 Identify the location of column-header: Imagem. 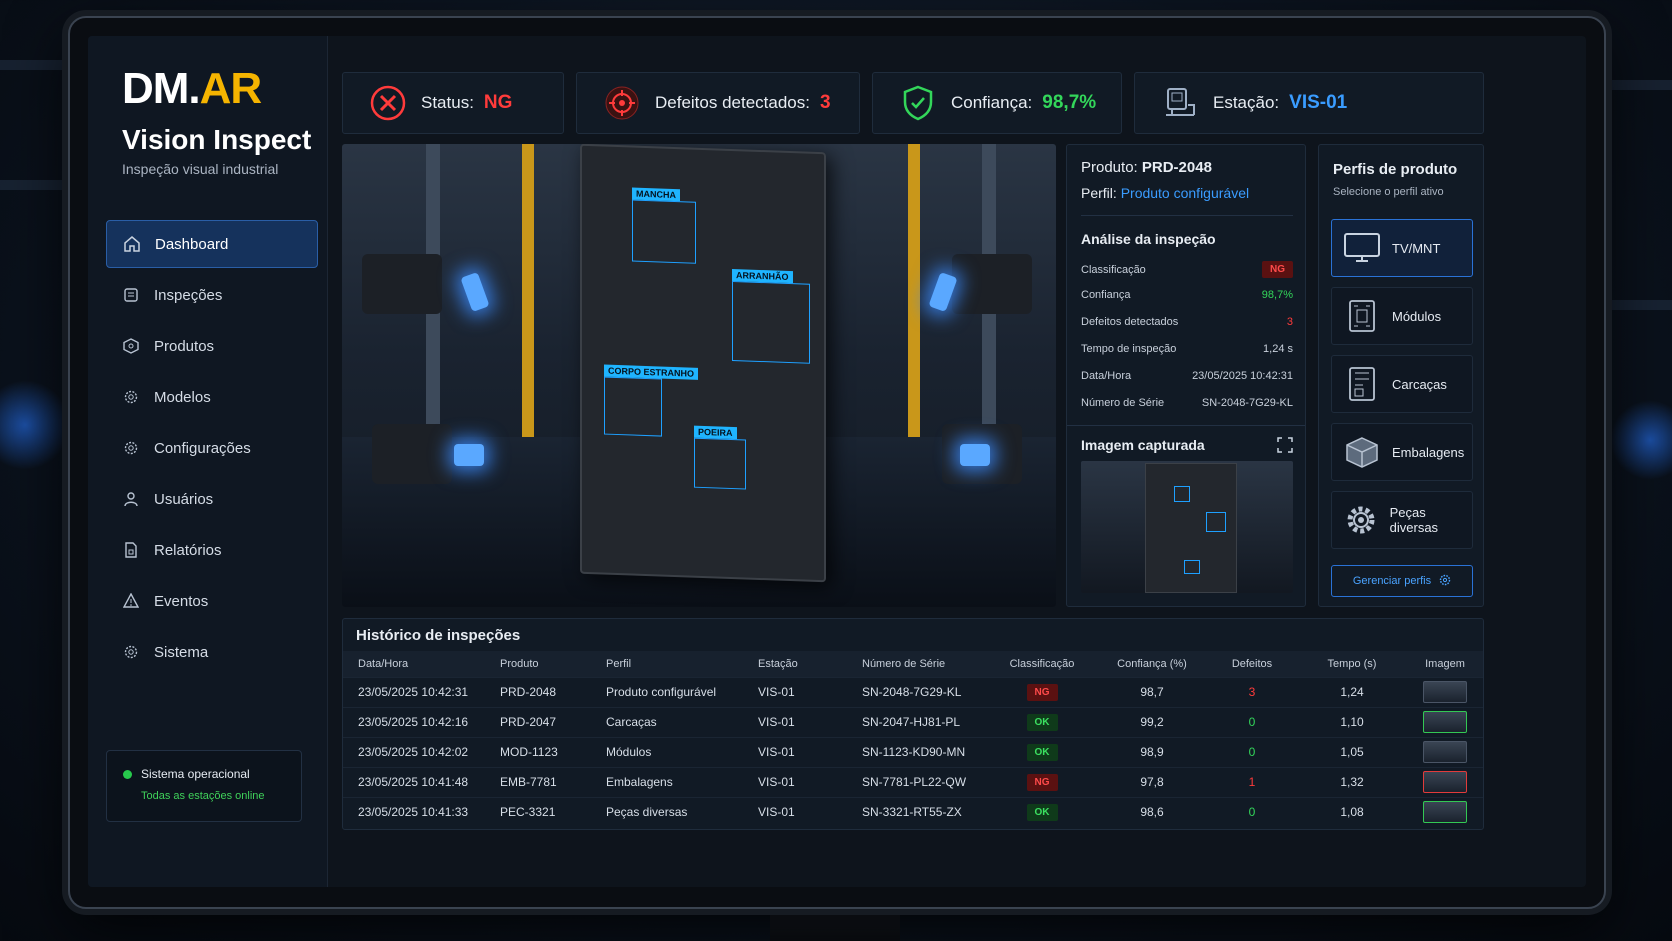
(1445, 664).